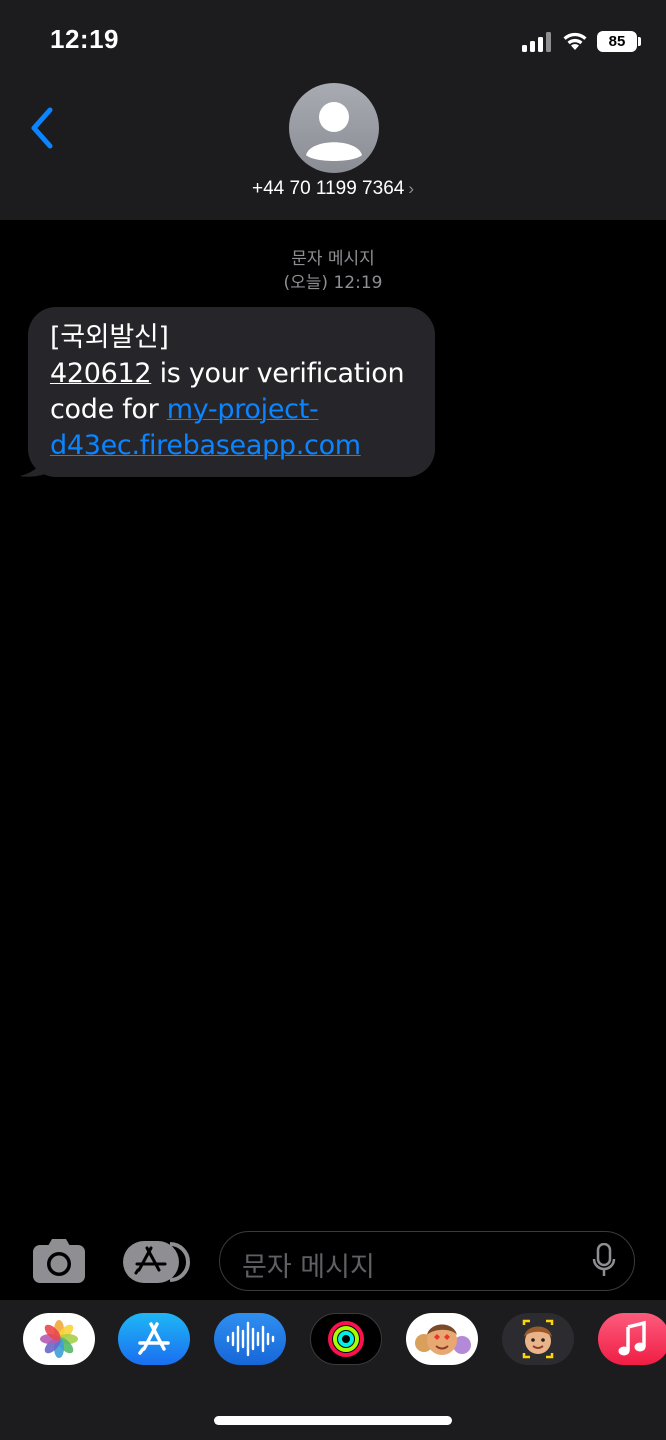  What do you see at coordinates (109, 337) in the screenshot?
I see `message-prefix: [국외발신]` at bounding box center [109, 337].